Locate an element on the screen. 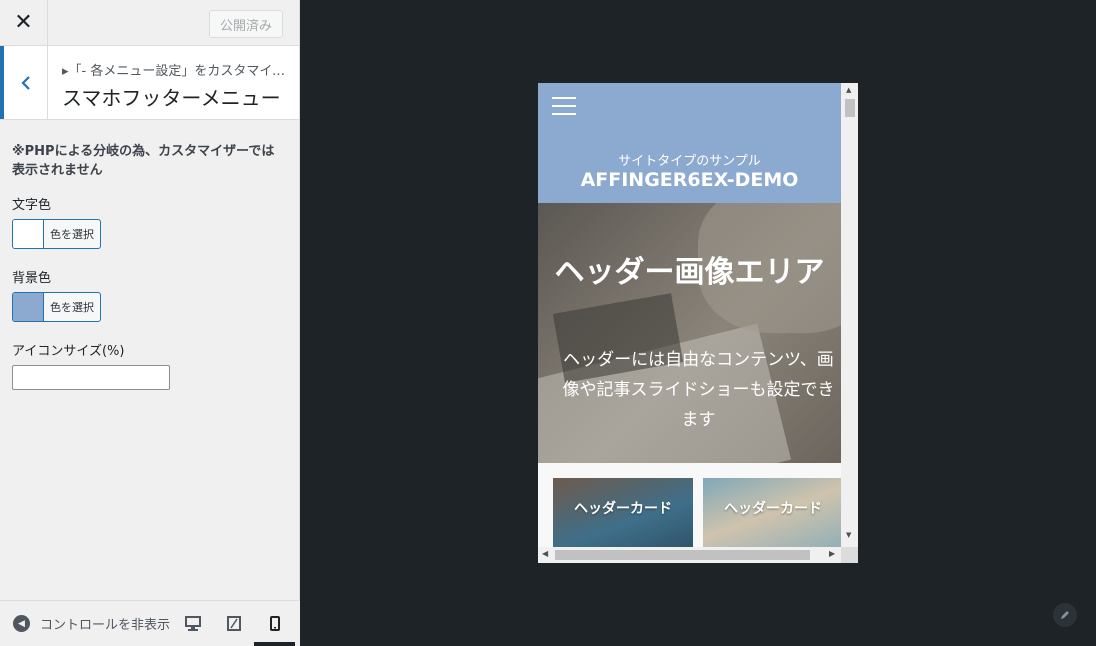 Image resolution: width=1096 pixels, height=646 pixels. icon-size-label: アイコンサイズ(%) is located at coordinates (68, 351).